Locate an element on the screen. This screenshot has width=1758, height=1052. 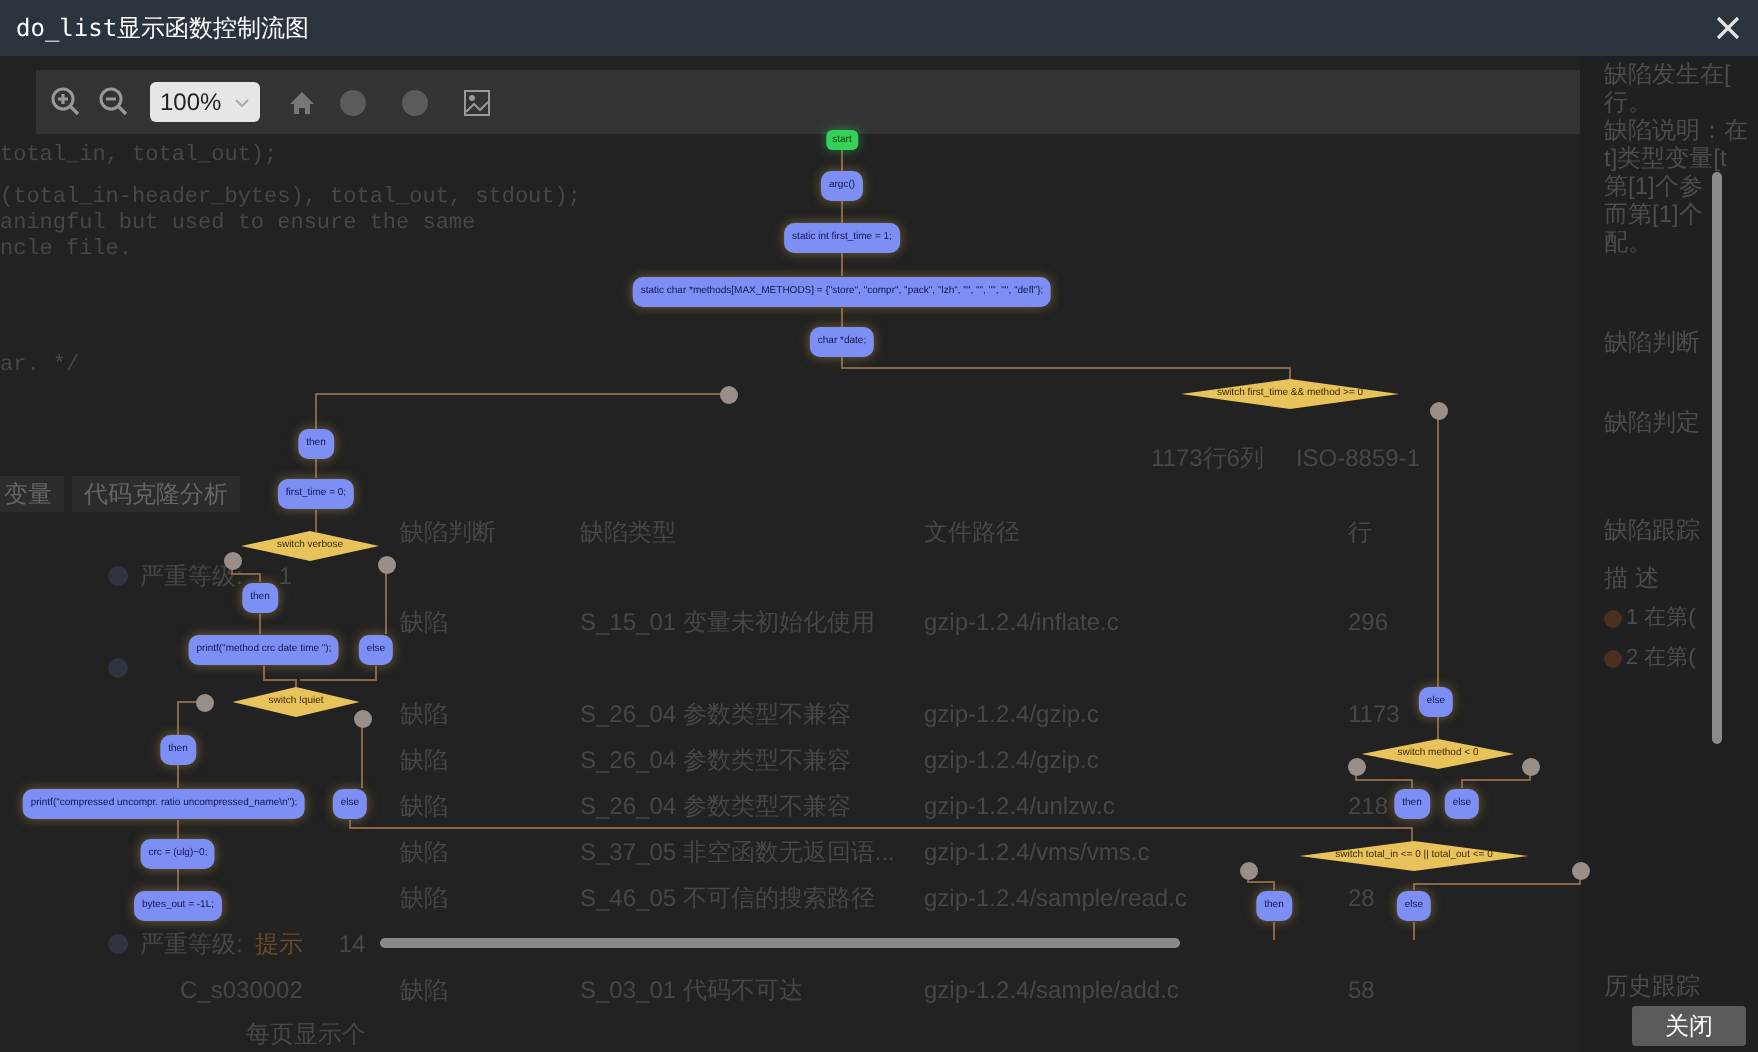
export-image-button is located at coordinates (477, 102).